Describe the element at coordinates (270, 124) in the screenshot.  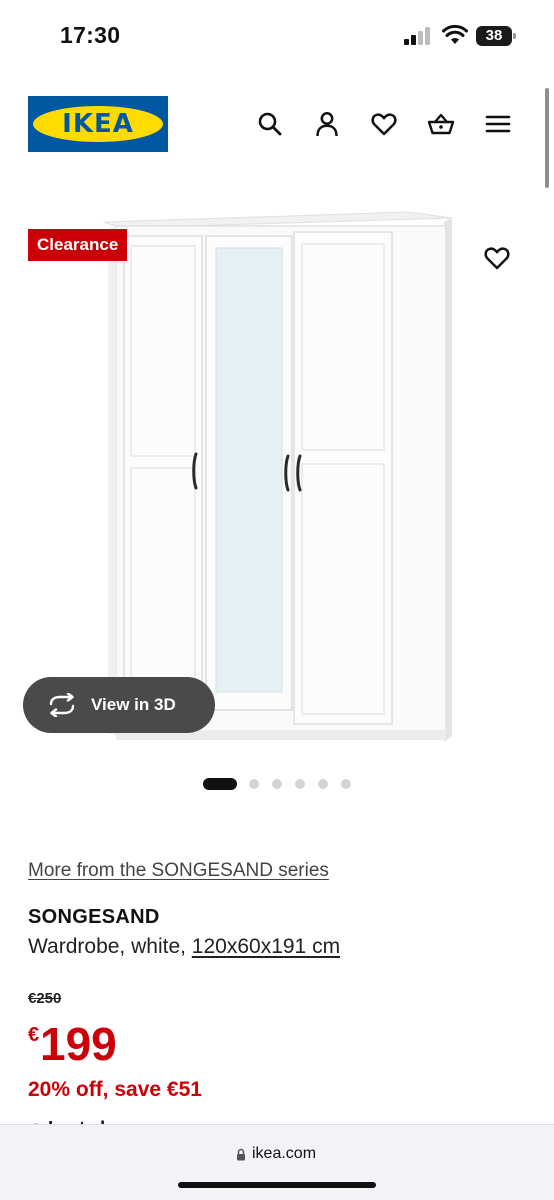
I see `search-icon` at that location.